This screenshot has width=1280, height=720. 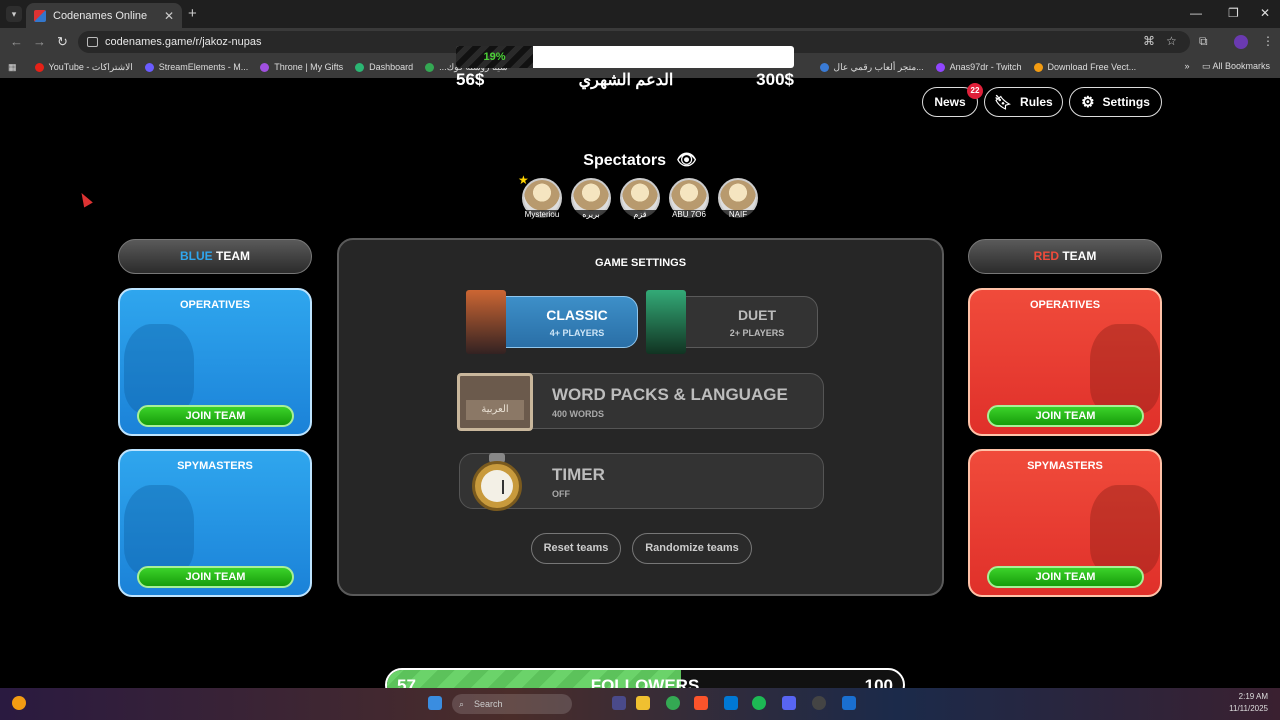 I want to click on blue-team-color-word: BLUE, so click(x=196, y=256).